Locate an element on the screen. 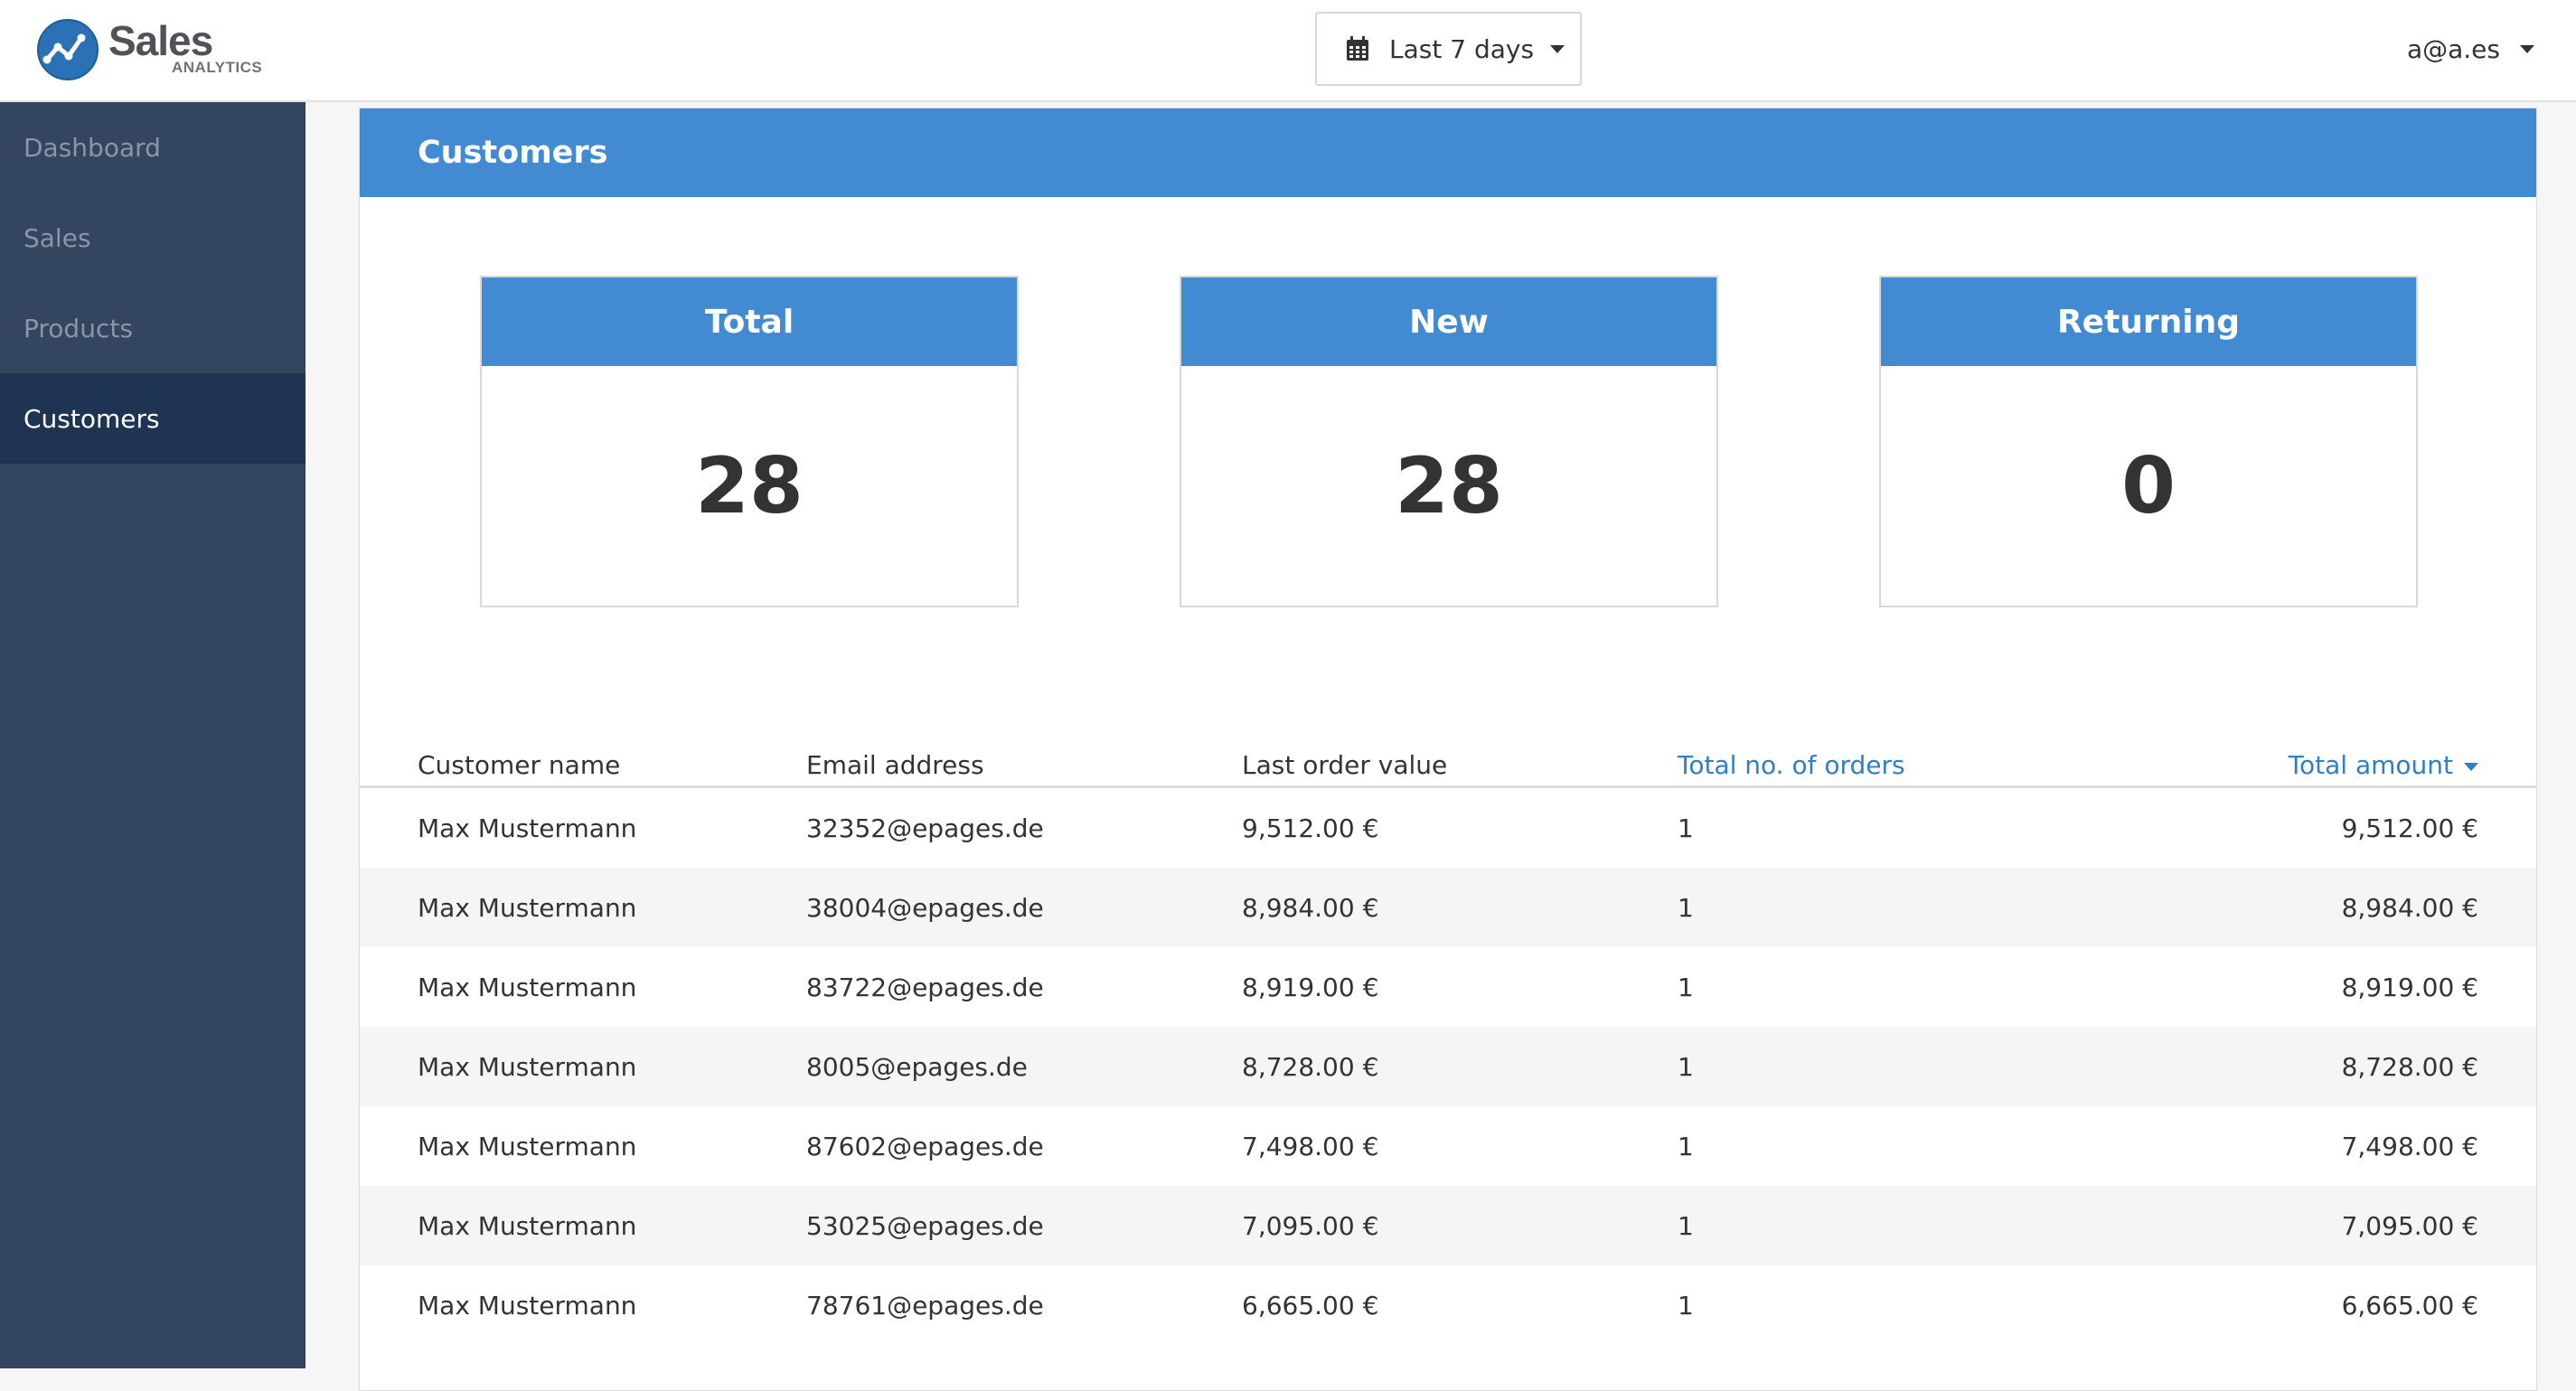 This screenshot has width=2576, height=1391. column-header-total-orders: Total no. of orders is located at coordinates (1792, 765).